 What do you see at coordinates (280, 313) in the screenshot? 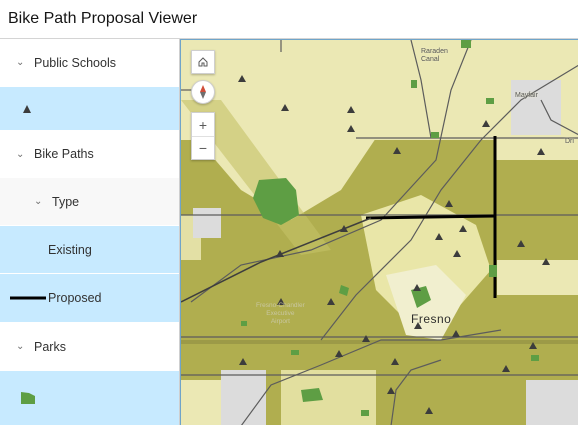
I see `airport-label: Fresno-Chandler Executive Airport` at bounding box center [280, 313].